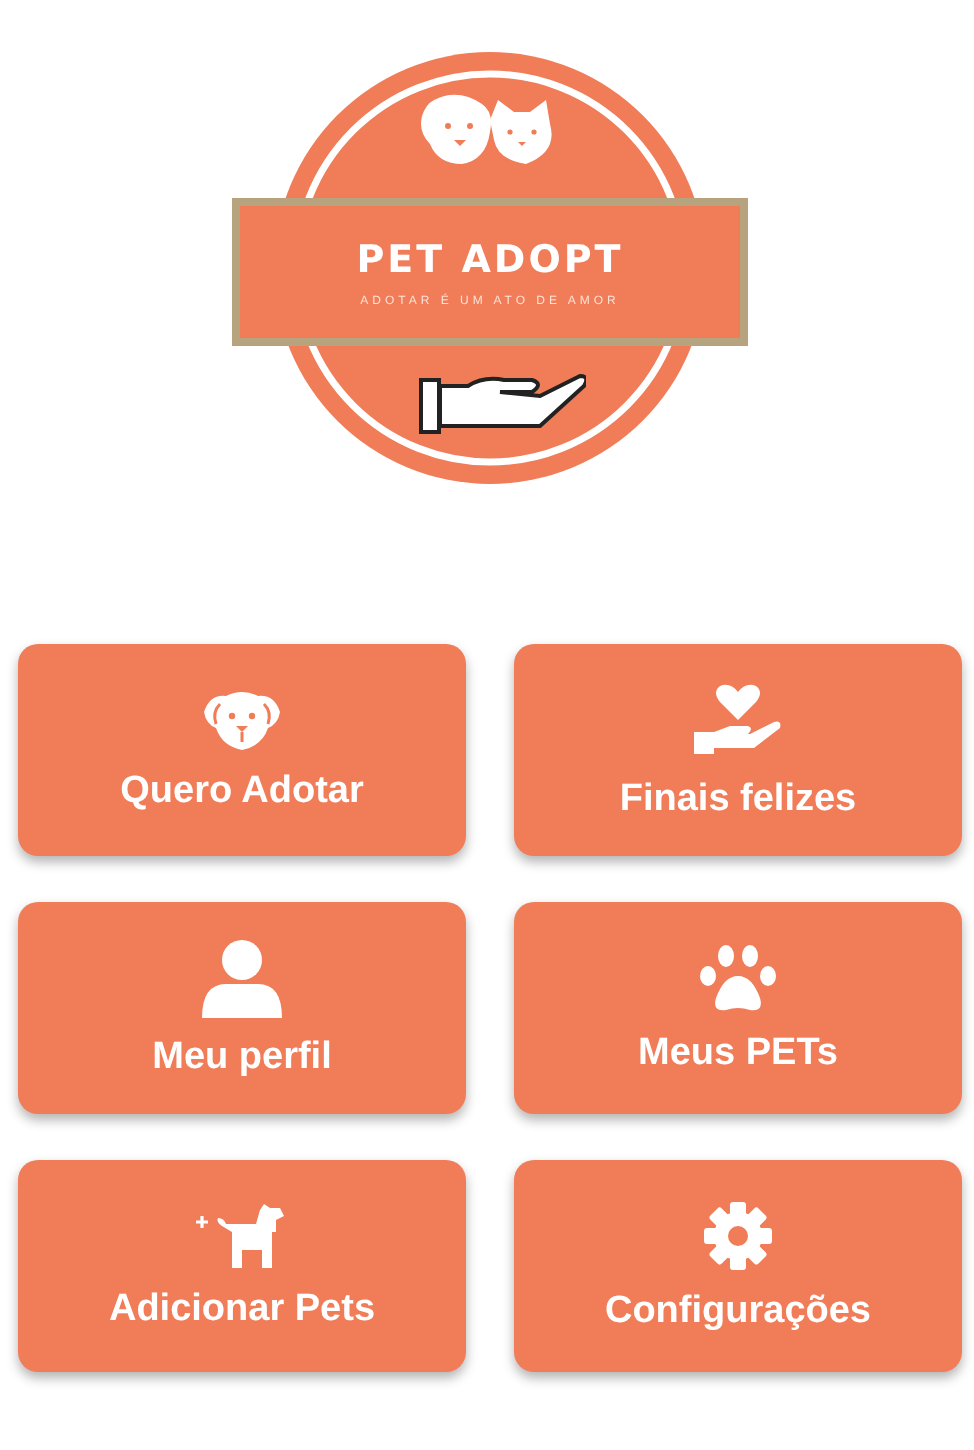 This screenshot has width=974, height=1450. Describe the element at coordinates (738, 719) in the screenshot. I see `hand-heart-icon` at that location.